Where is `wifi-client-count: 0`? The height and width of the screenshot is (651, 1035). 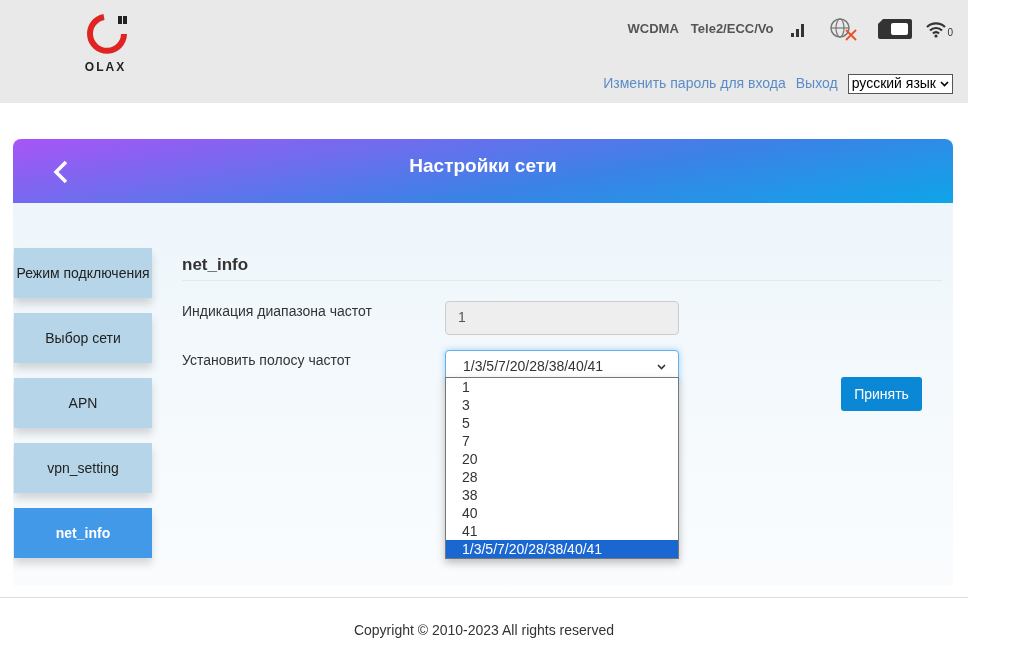
wifi-client-count: 0 is located at coordinates (950, 33).